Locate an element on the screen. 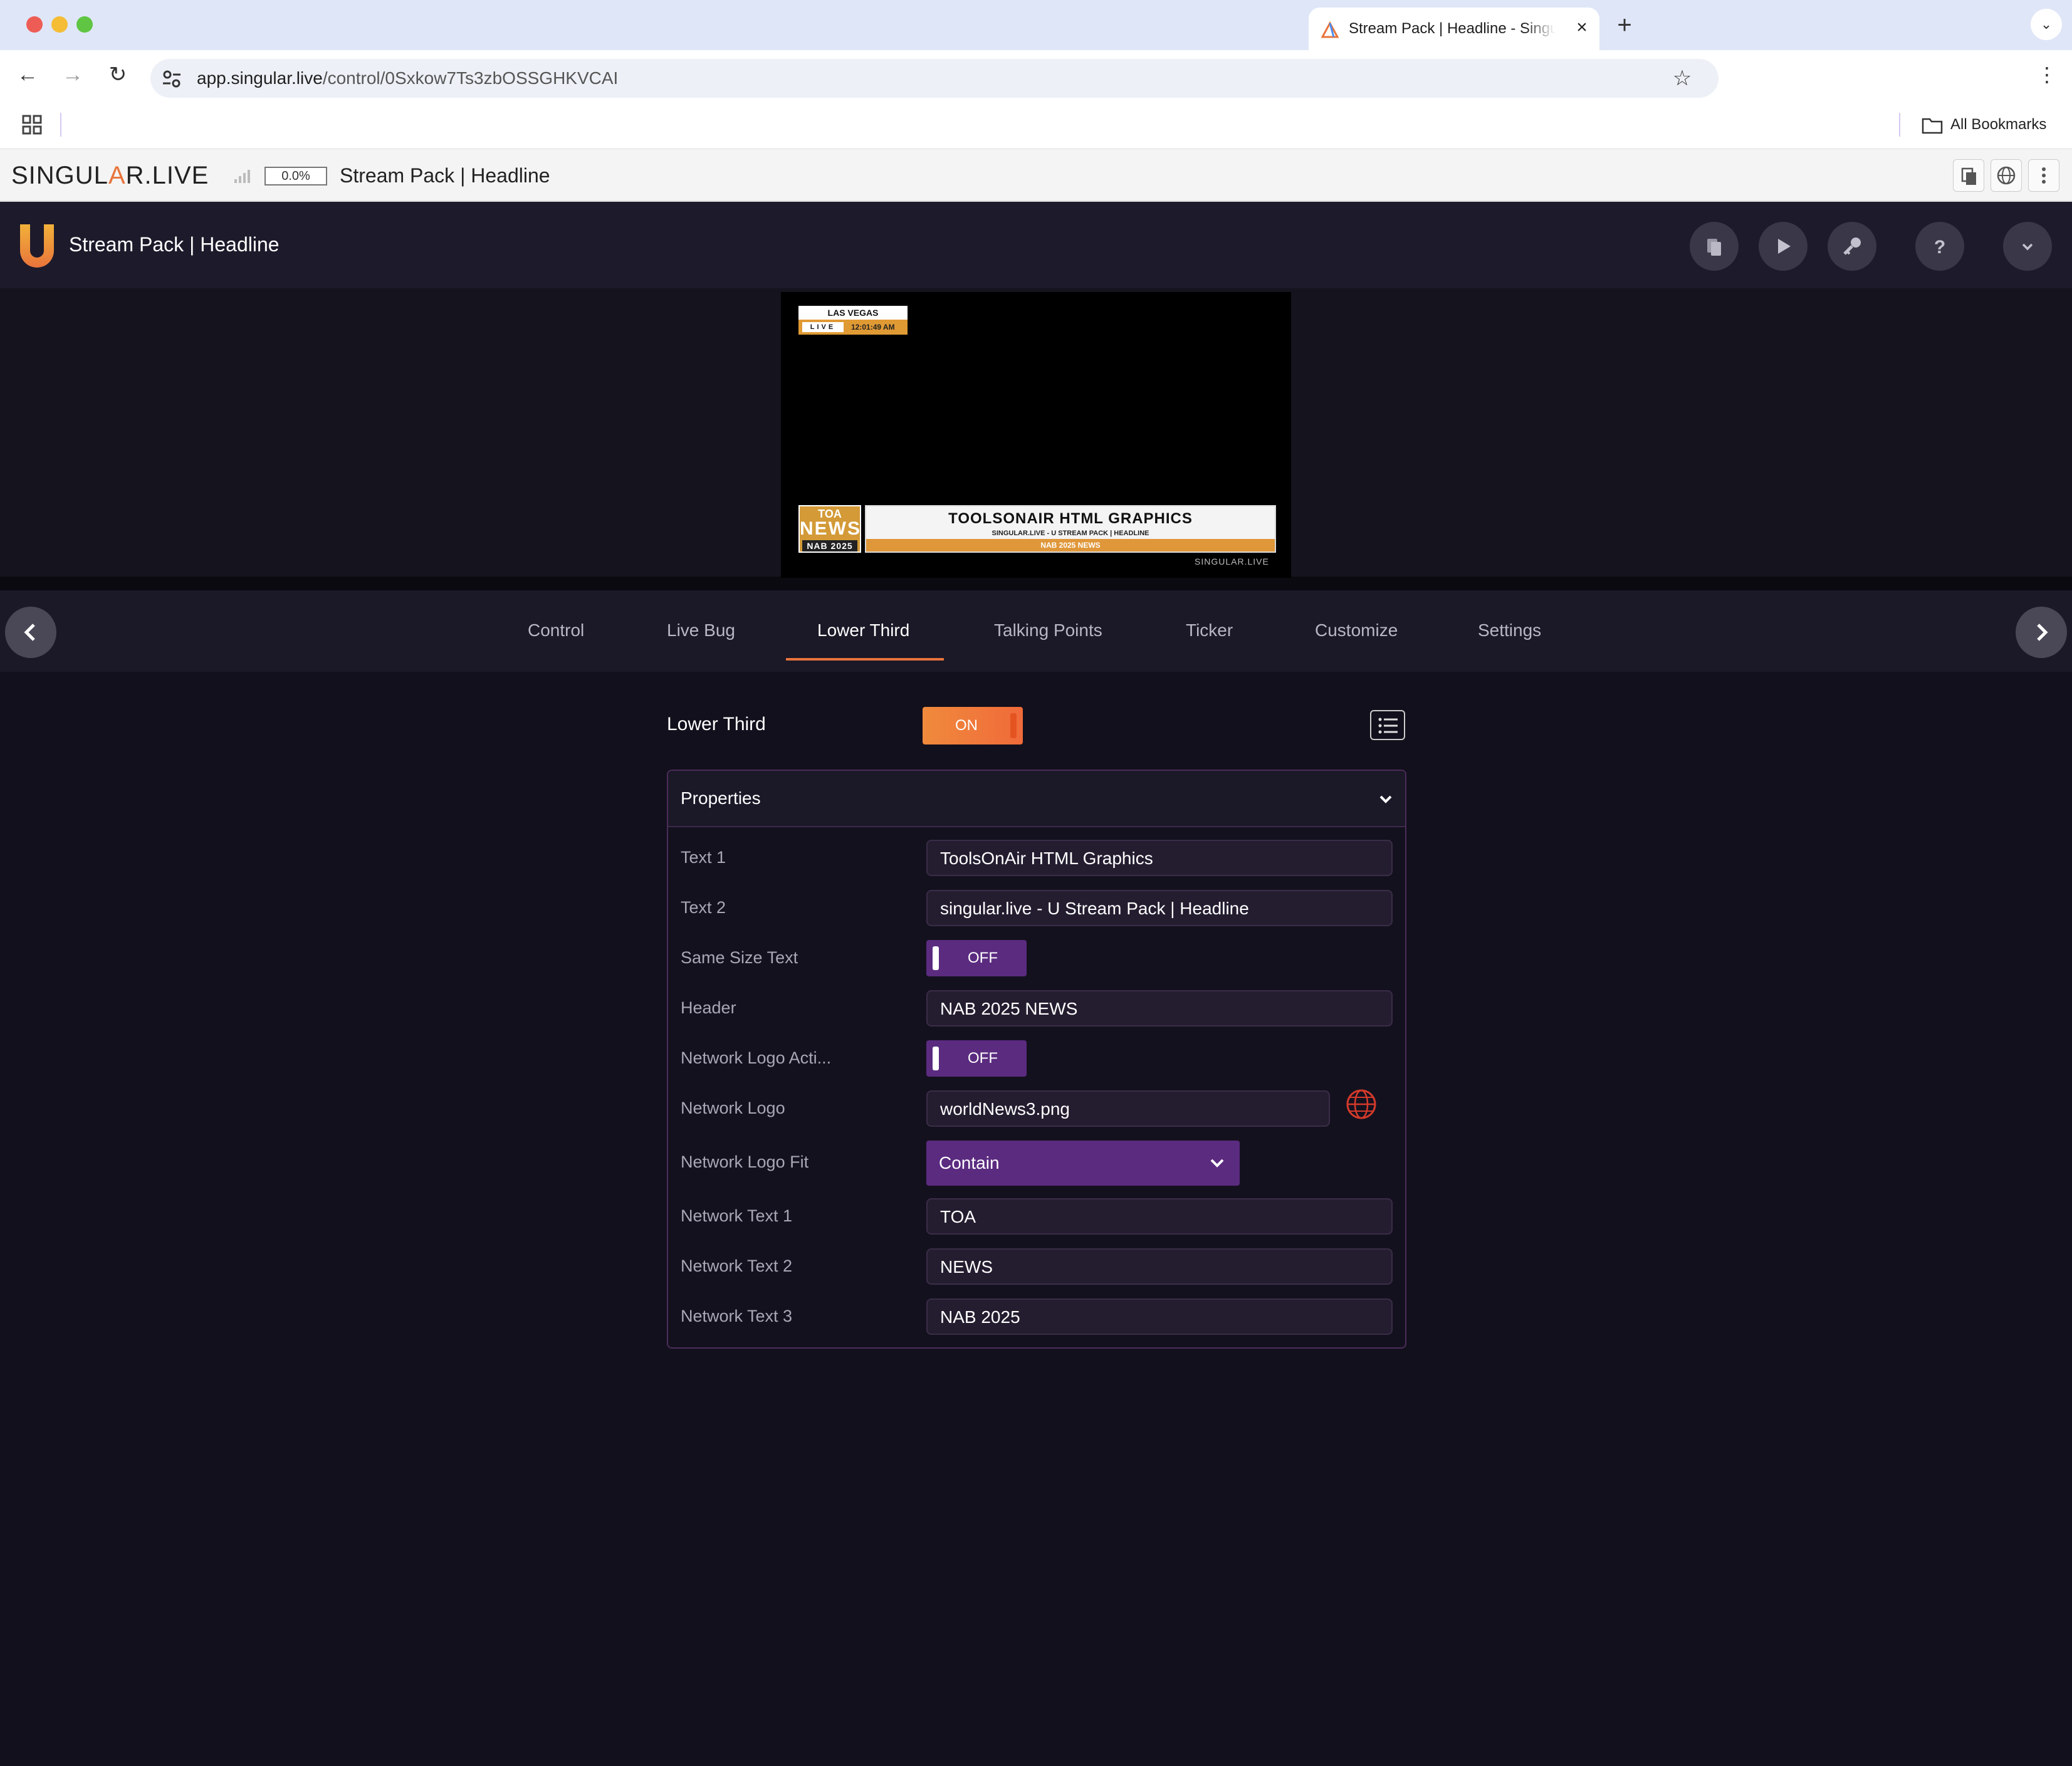 The height and width of the screenshot is (1766, 2072). lower-third-toggle: ON is located at coordinates (973, 726).